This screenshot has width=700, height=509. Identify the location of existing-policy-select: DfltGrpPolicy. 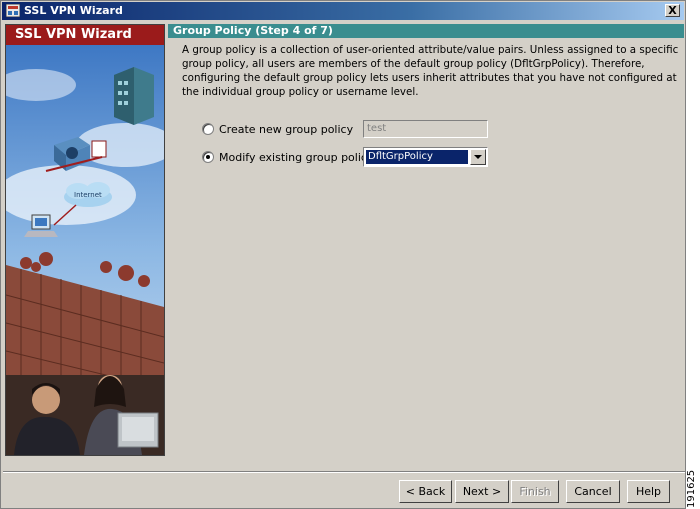
(425, 157).